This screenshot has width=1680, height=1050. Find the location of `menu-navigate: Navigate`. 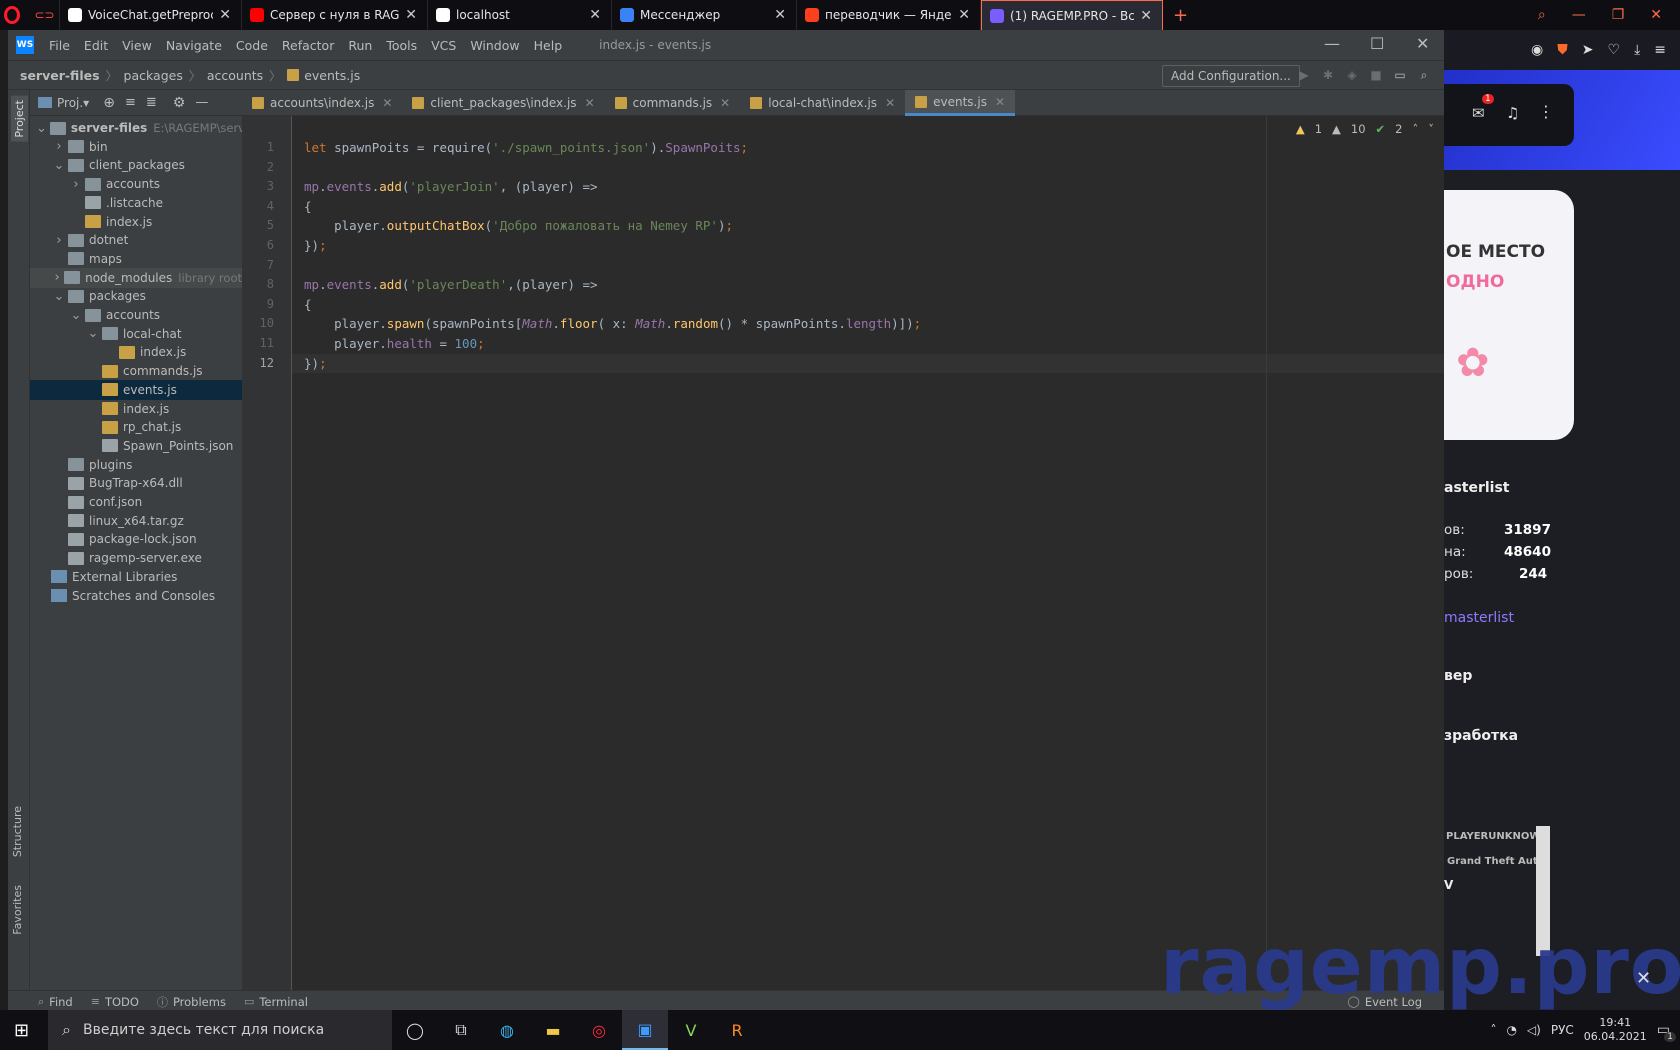

menu-navigate: Navigate is located at coordinates (194, 45).